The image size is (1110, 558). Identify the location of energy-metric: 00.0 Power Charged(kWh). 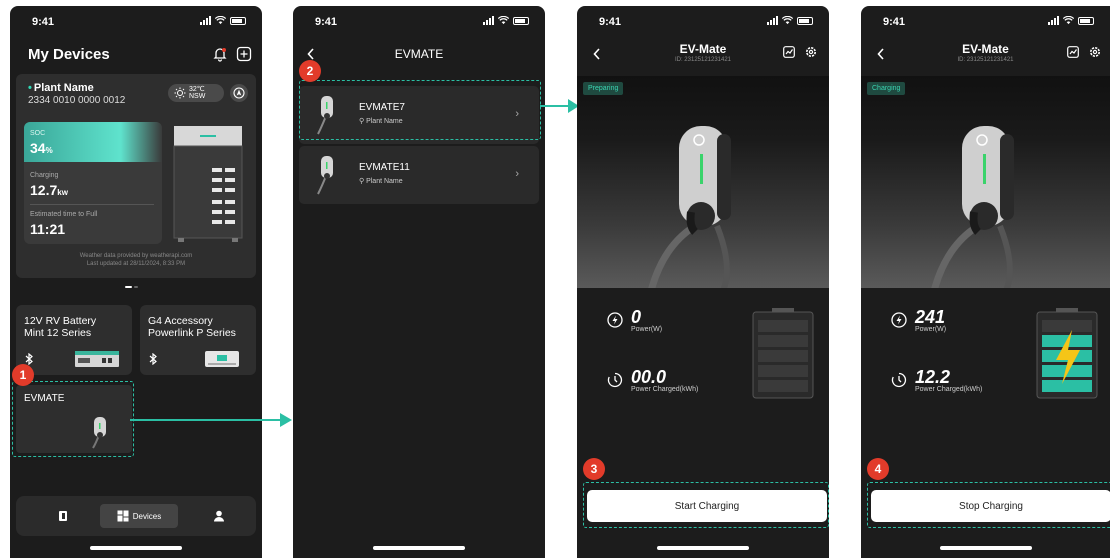
(652, 380).